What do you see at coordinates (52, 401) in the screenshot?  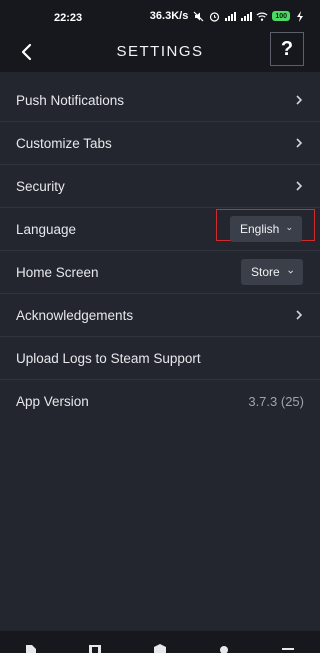 I see `setting-label: App Version` at bounding box center [52, 401].